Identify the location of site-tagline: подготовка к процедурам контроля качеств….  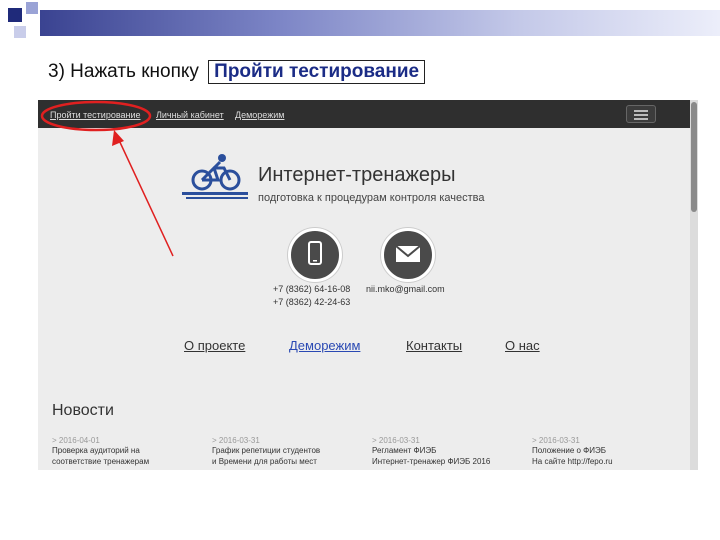
(371, 198).